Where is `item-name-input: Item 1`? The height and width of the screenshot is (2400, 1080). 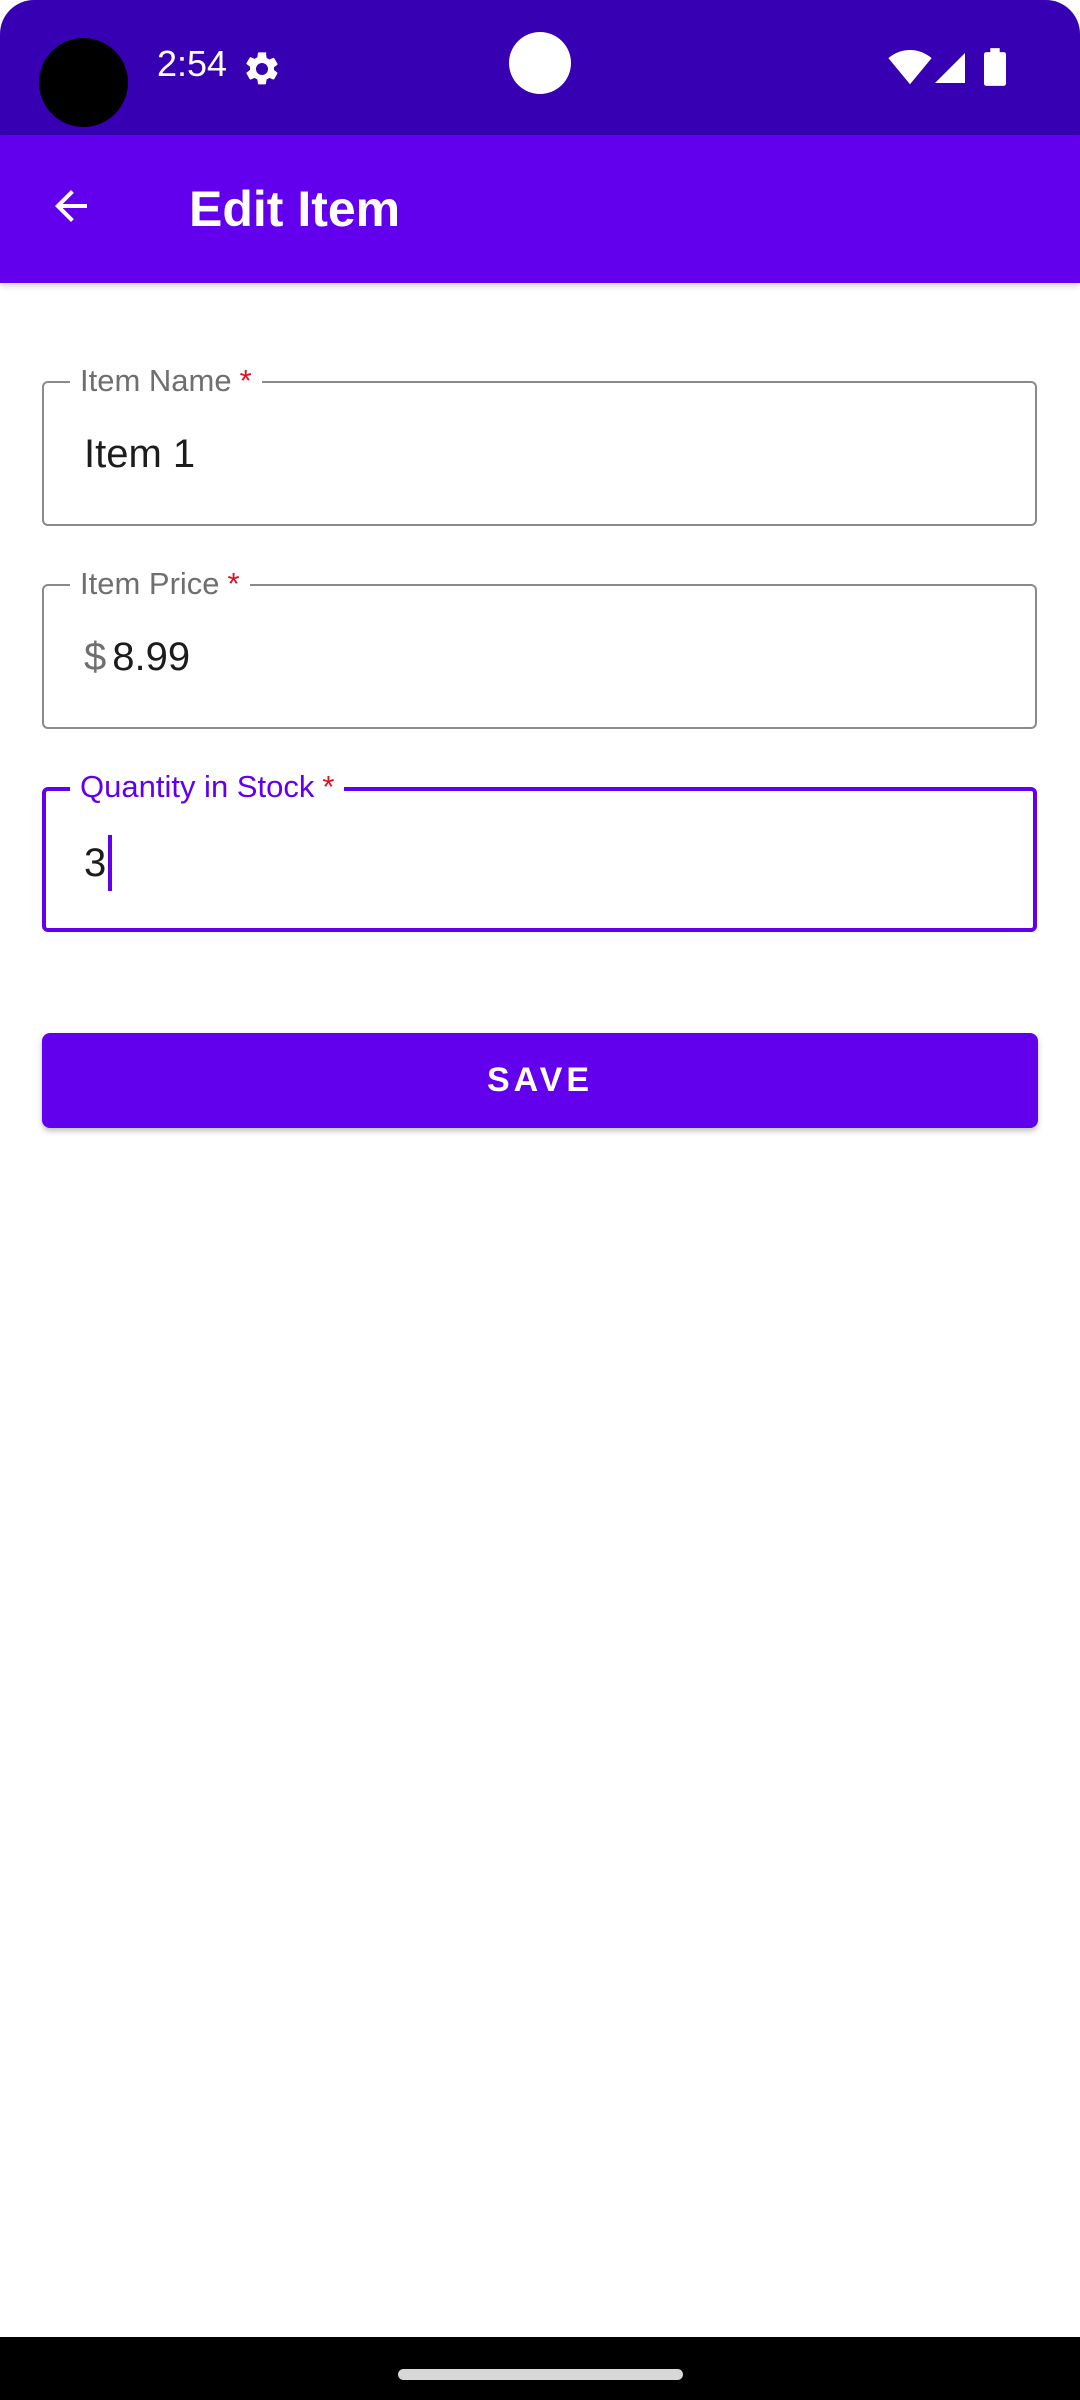 item-name-input: Item 1 is located at coordinates (139, 454).